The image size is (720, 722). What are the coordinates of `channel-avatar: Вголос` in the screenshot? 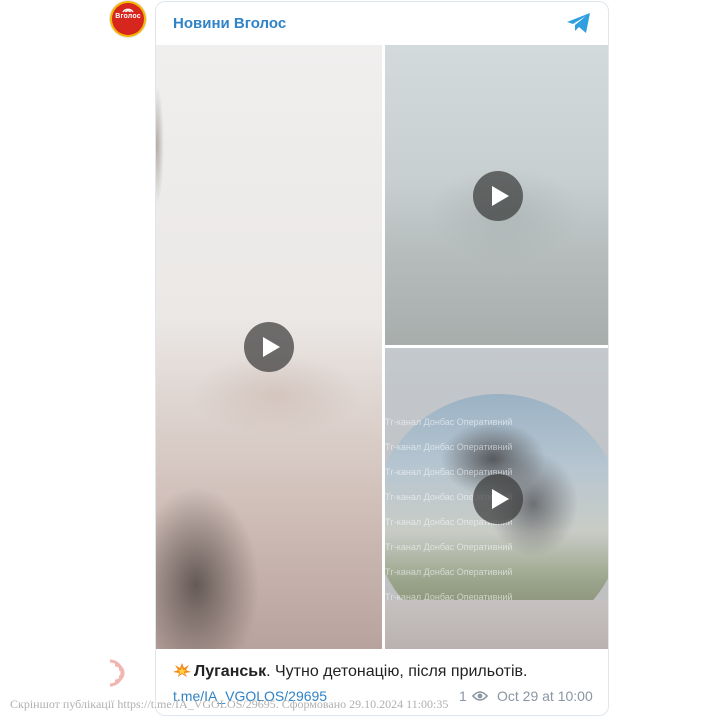 It's located at (128, 19).